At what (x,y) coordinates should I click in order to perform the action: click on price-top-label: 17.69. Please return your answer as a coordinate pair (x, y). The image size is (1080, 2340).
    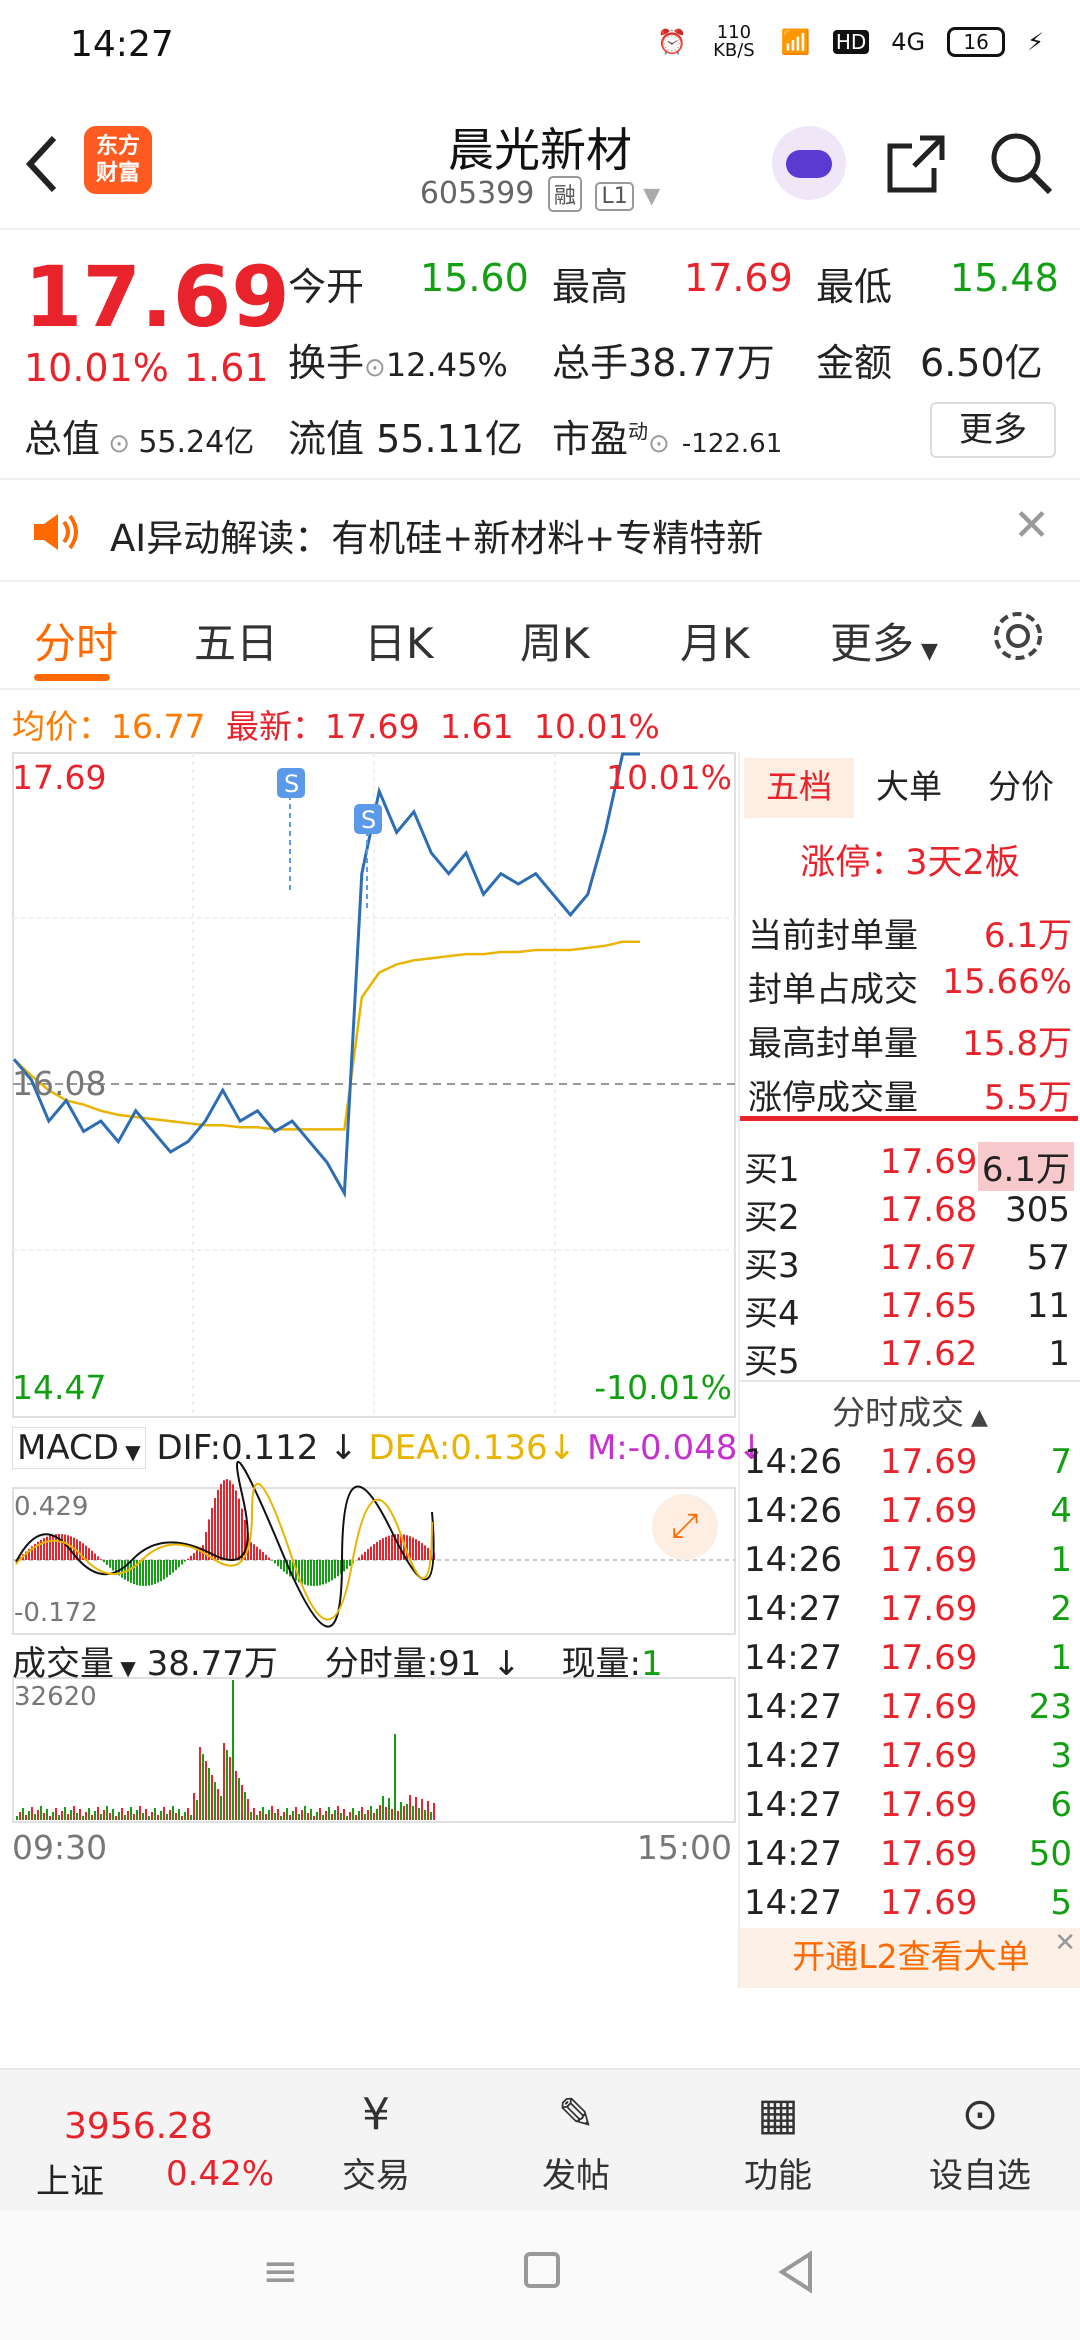
    Looking at the image, I should click on (59, 777).